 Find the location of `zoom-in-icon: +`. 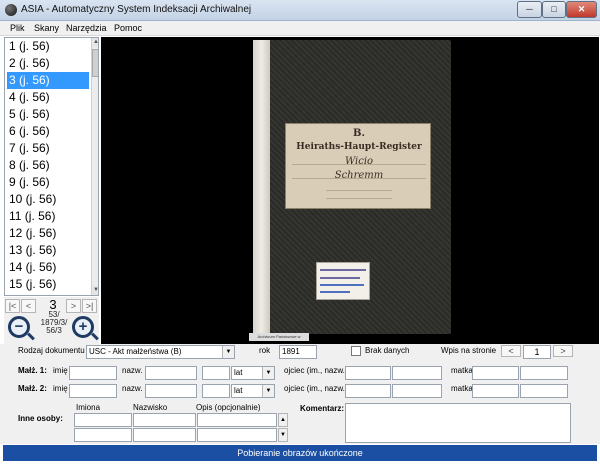

zoom-in-icon: + is located at coordinates (83, 327).